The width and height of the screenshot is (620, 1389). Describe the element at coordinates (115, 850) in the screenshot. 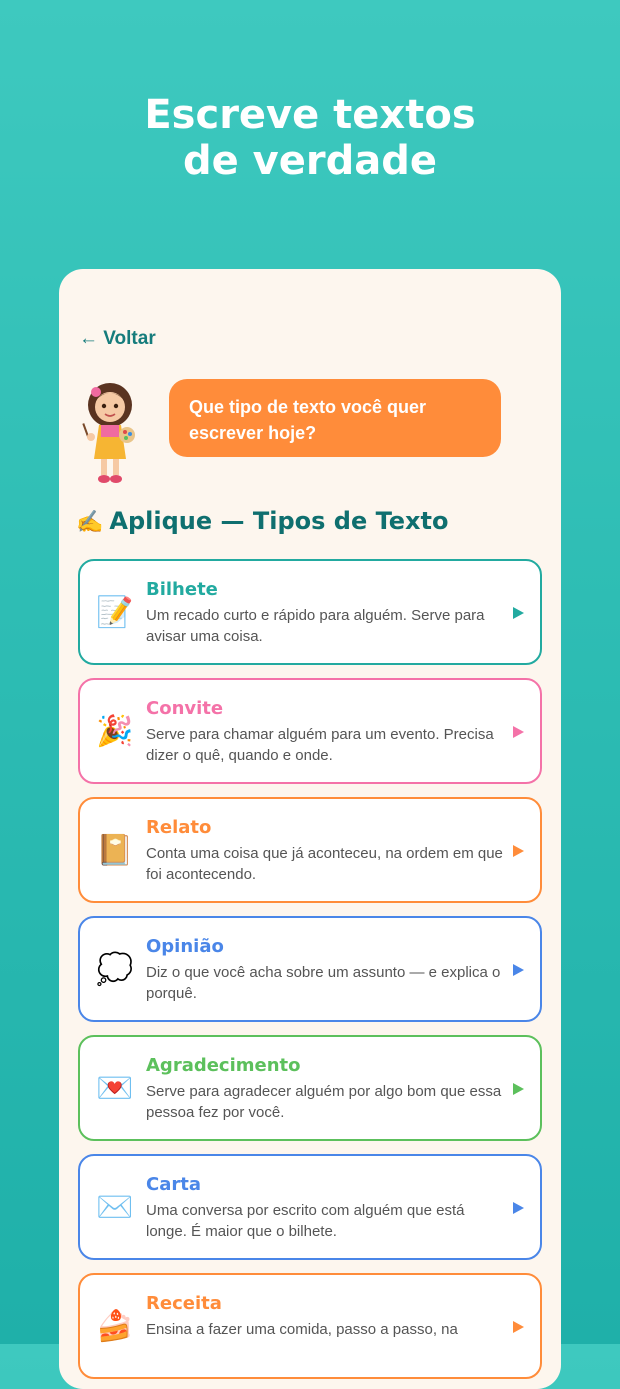

I see `notebook-icon: 📔` at that location.